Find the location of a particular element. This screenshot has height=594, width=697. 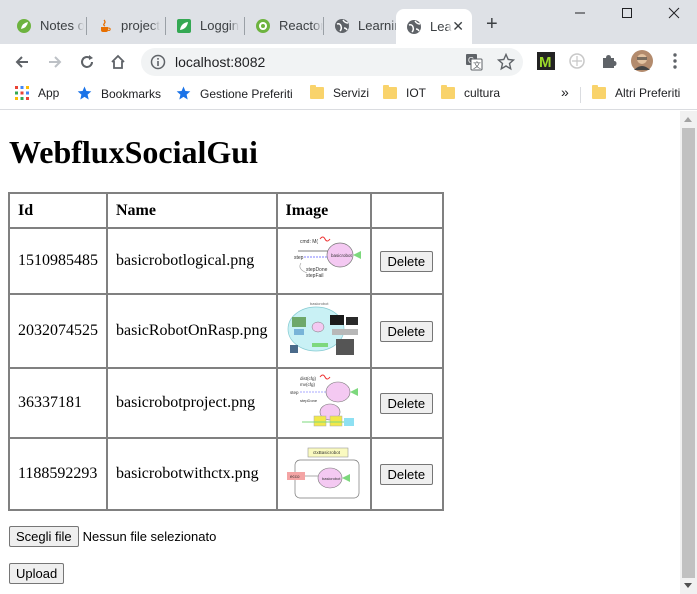

address-bar: localhost:8082 G文 is located at coordinates (332, 62).